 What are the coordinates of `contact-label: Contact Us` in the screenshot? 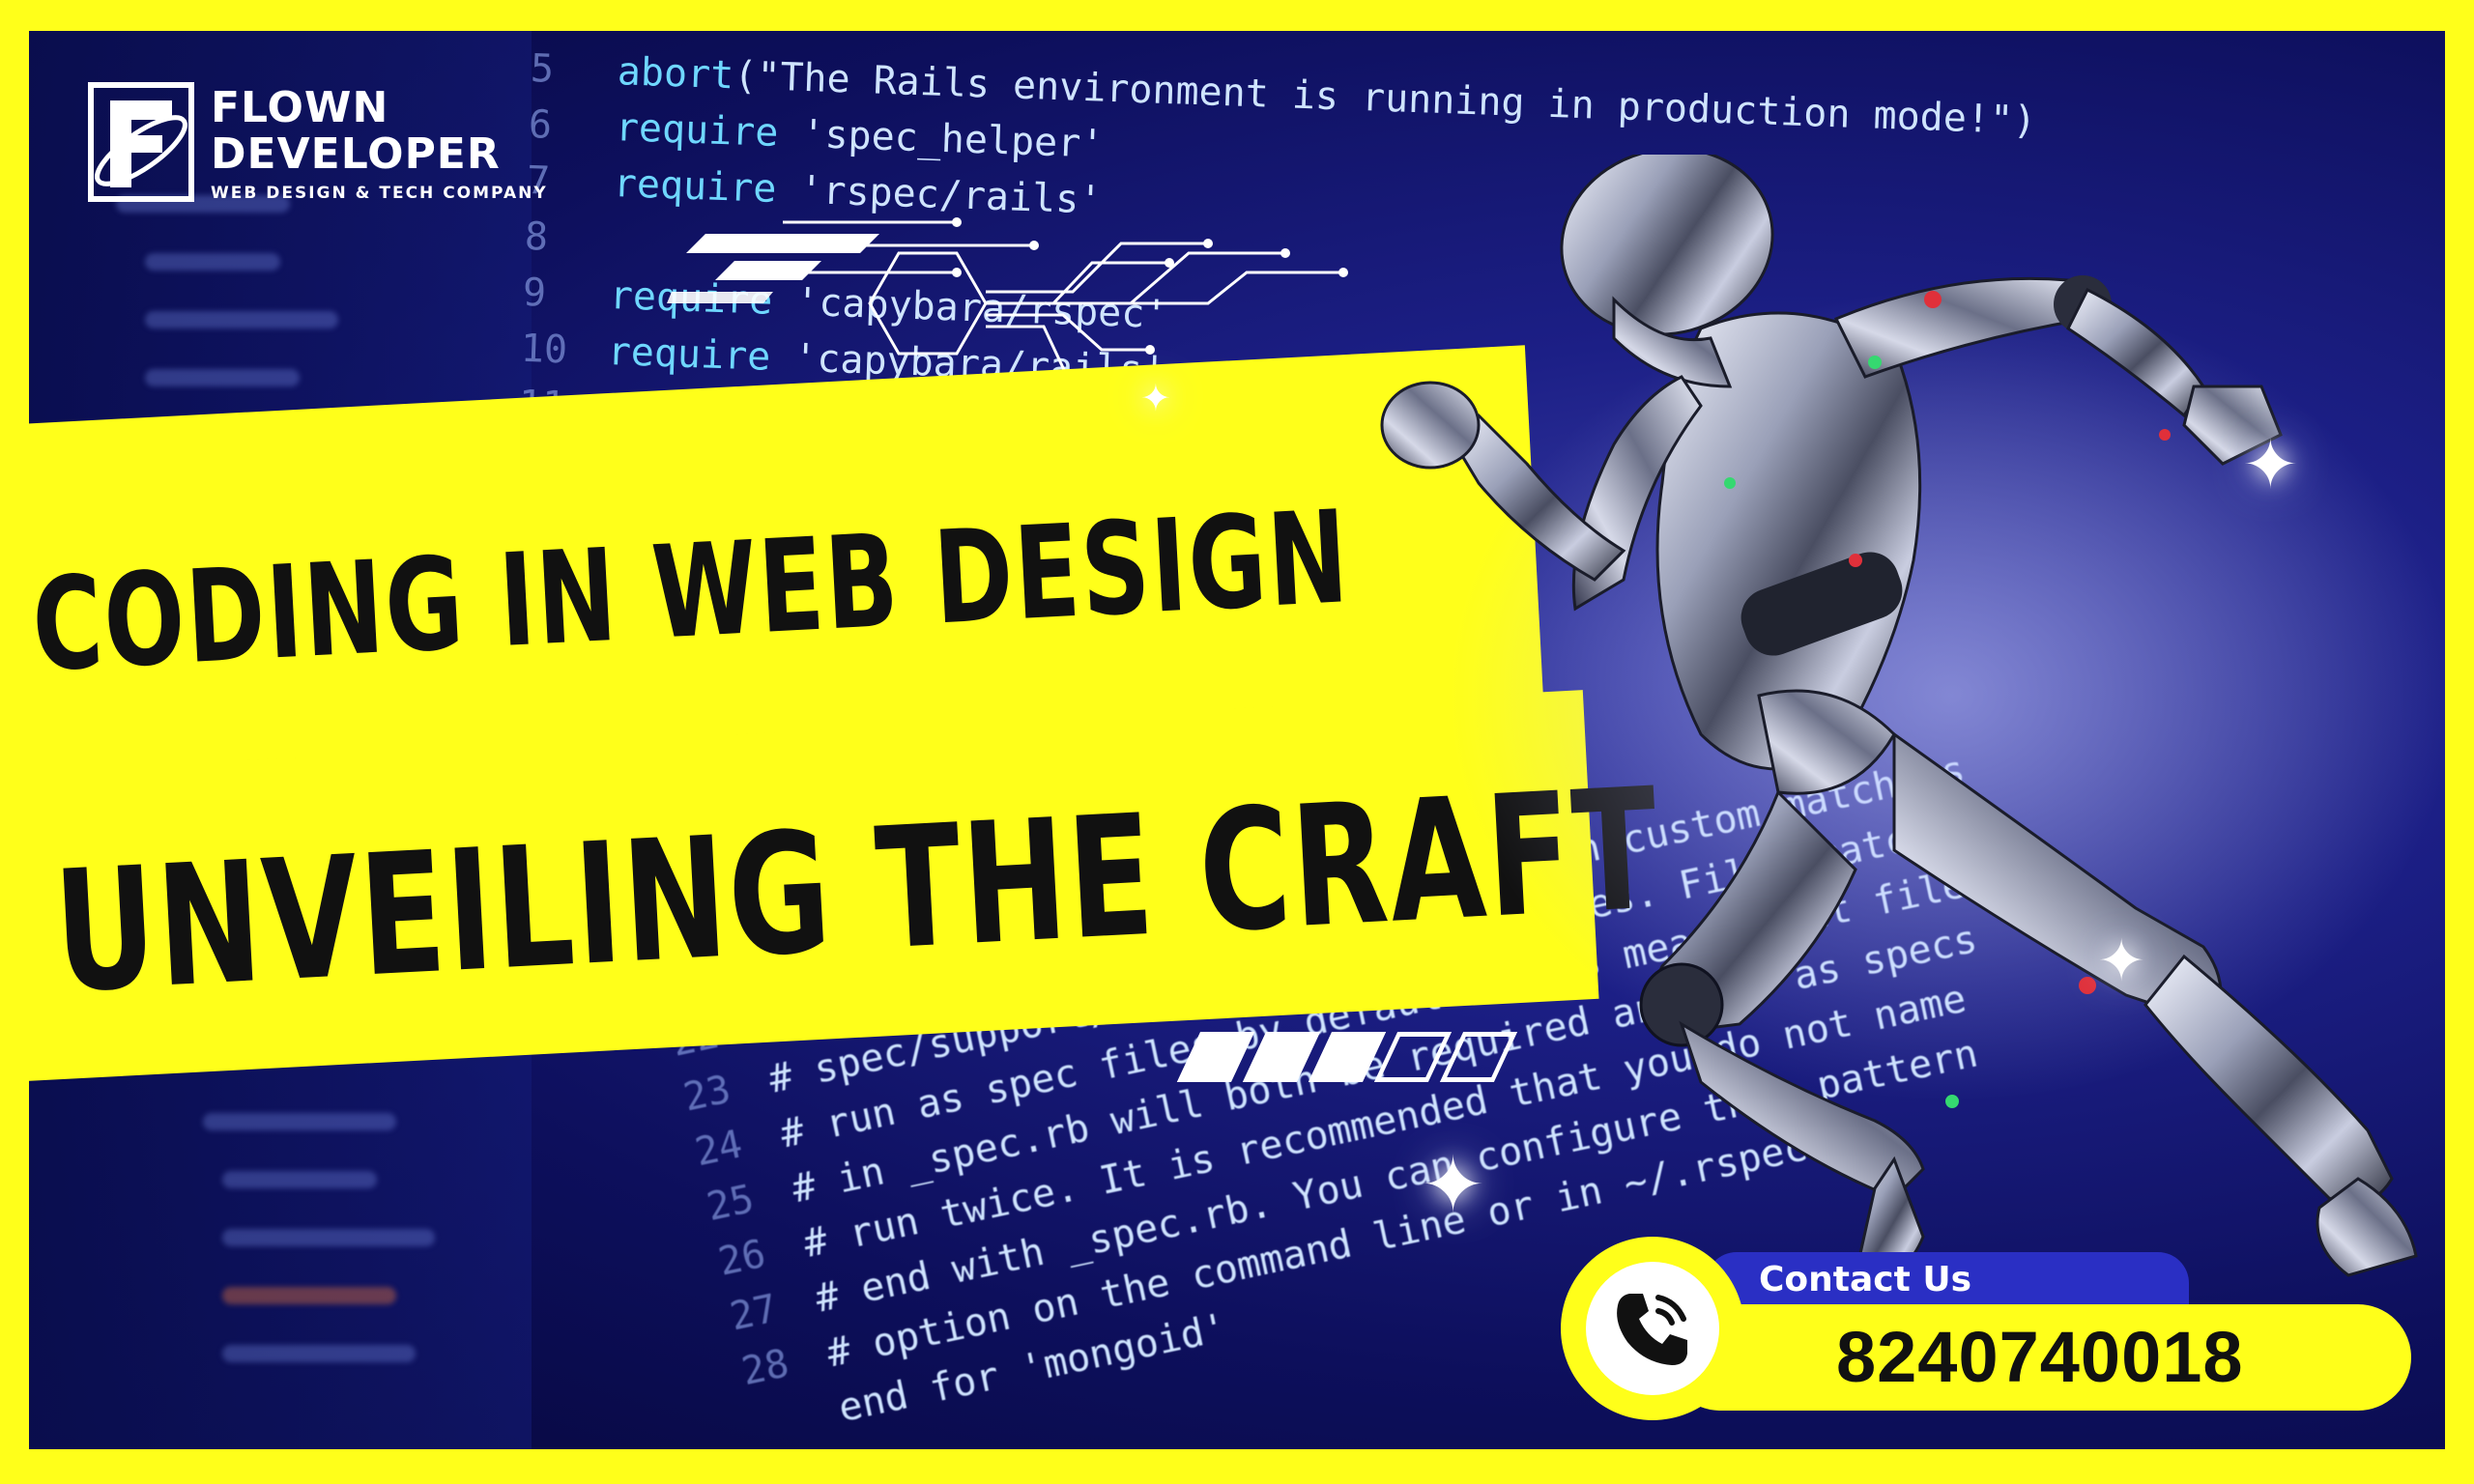 It's located at (1865, 1279).